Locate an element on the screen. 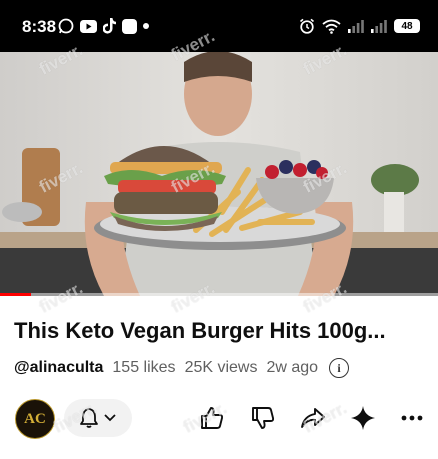 The image size is (438, 459). share-button is located at coordinates (313, 418).